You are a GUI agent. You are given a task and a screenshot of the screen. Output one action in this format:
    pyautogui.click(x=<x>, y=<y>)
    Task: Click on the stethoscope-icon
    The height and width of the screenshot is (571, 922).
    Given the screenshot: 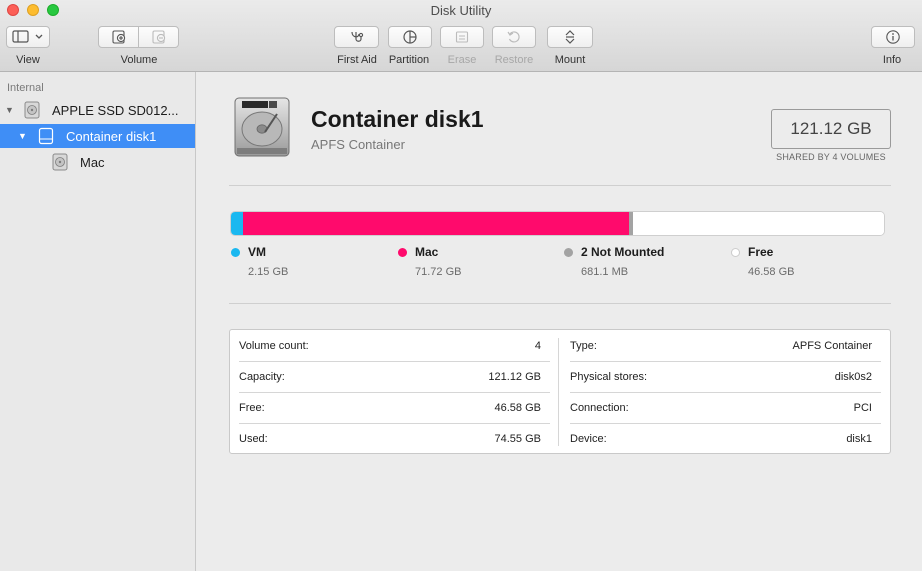 What is the action you would take?
    pyautogui.click(x=356, y=36)
    